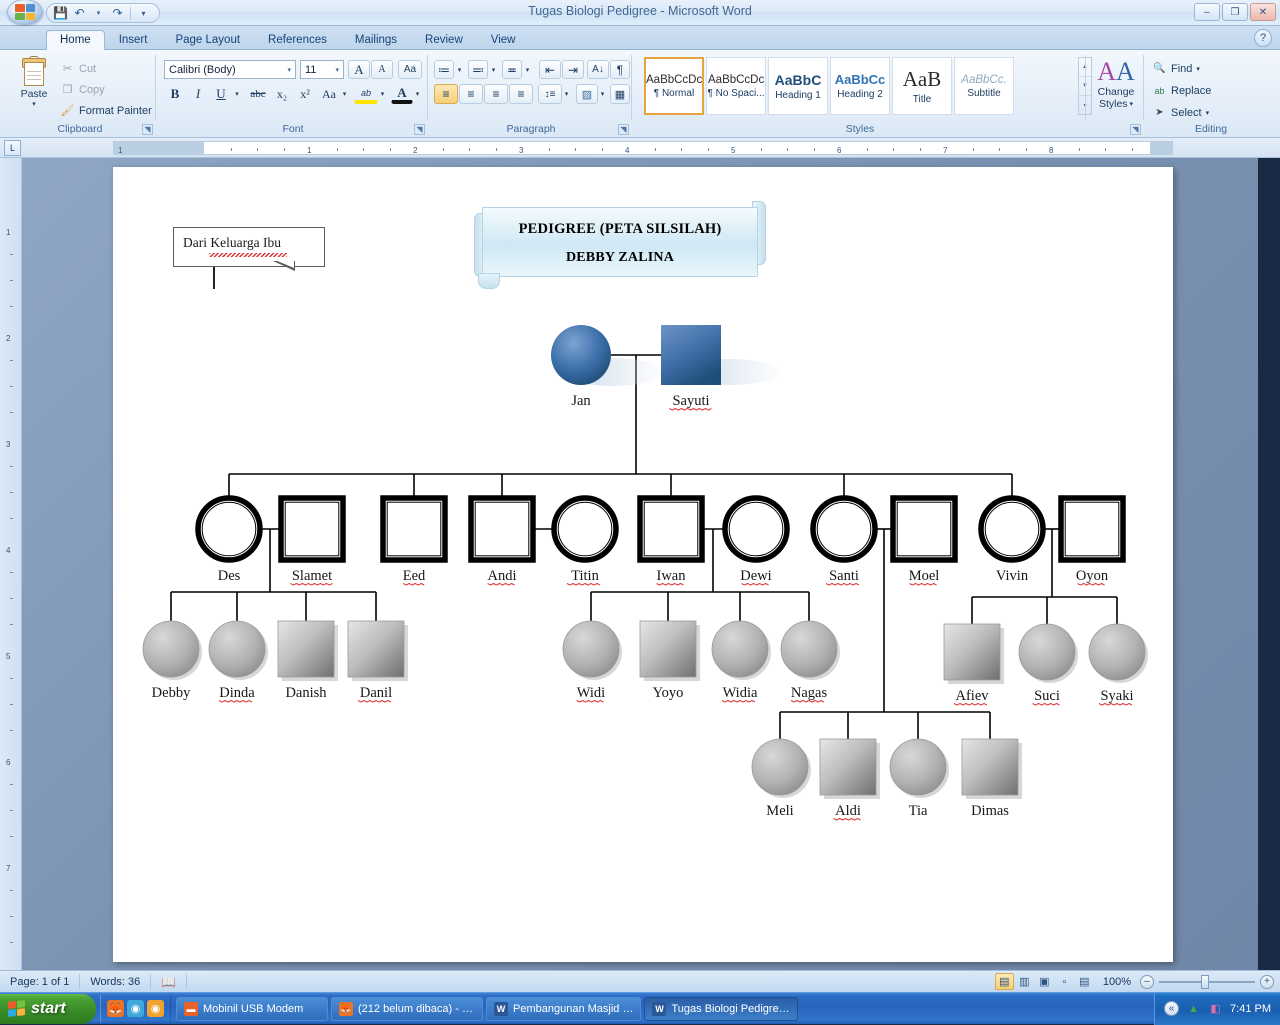  I want to click on numbering-dropdown: ▾, so click(493, 69).